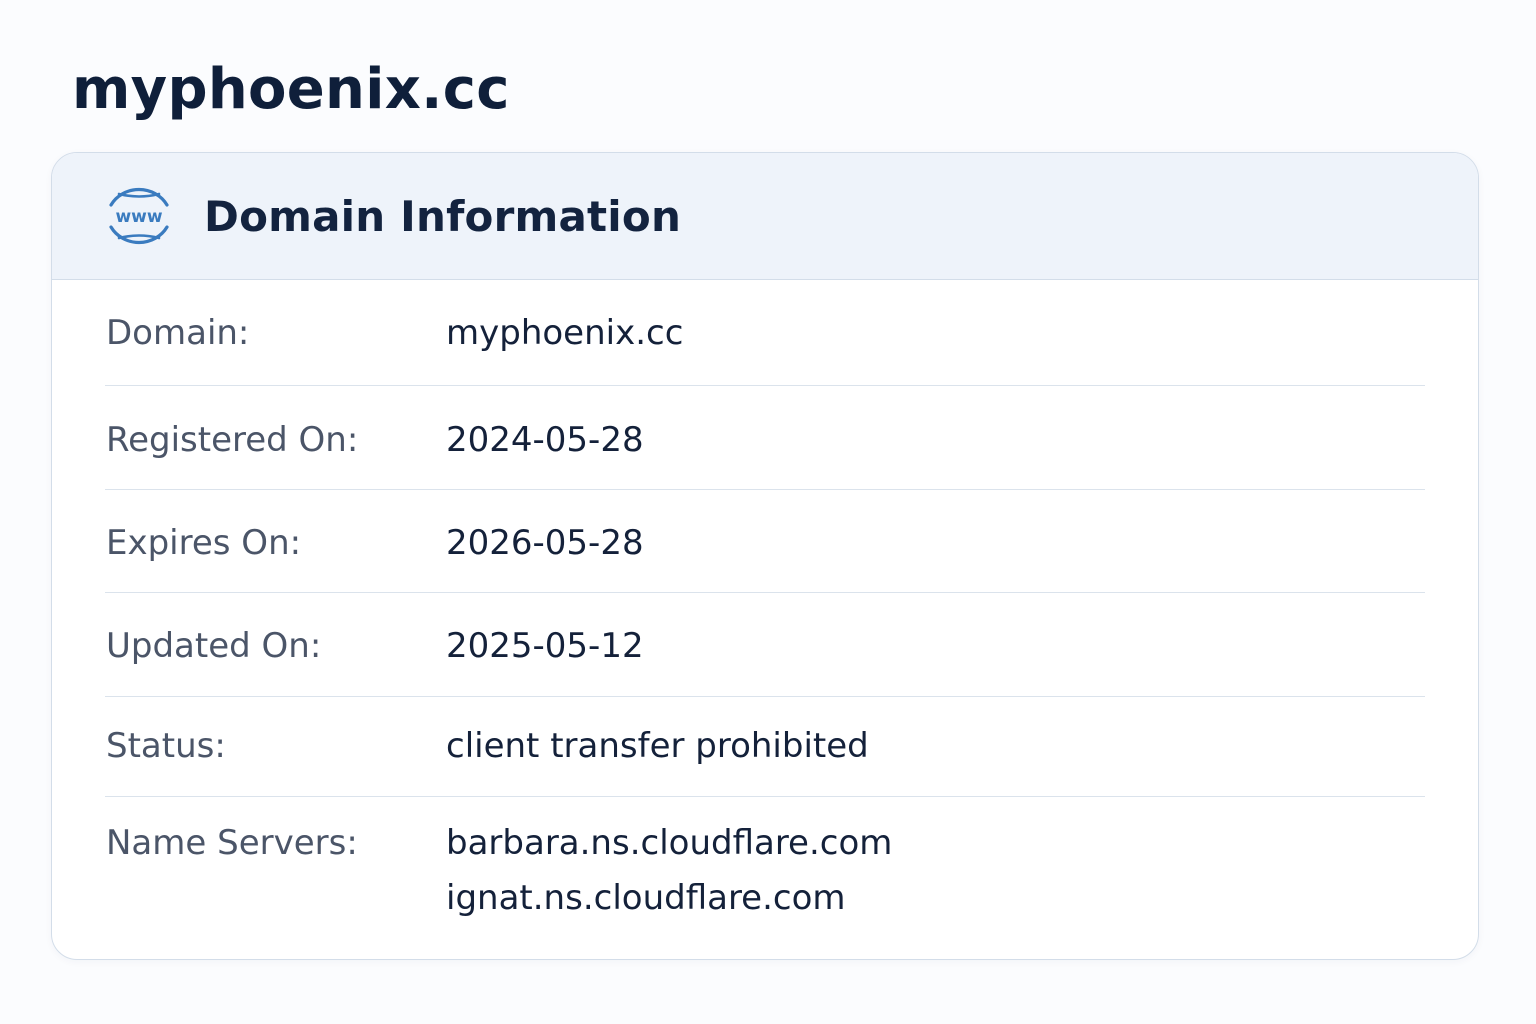  Describe the element at coordinates (765, 438) in the screenshot. I see `info-row-registered: Registered On: 2024-05-28` at that location.